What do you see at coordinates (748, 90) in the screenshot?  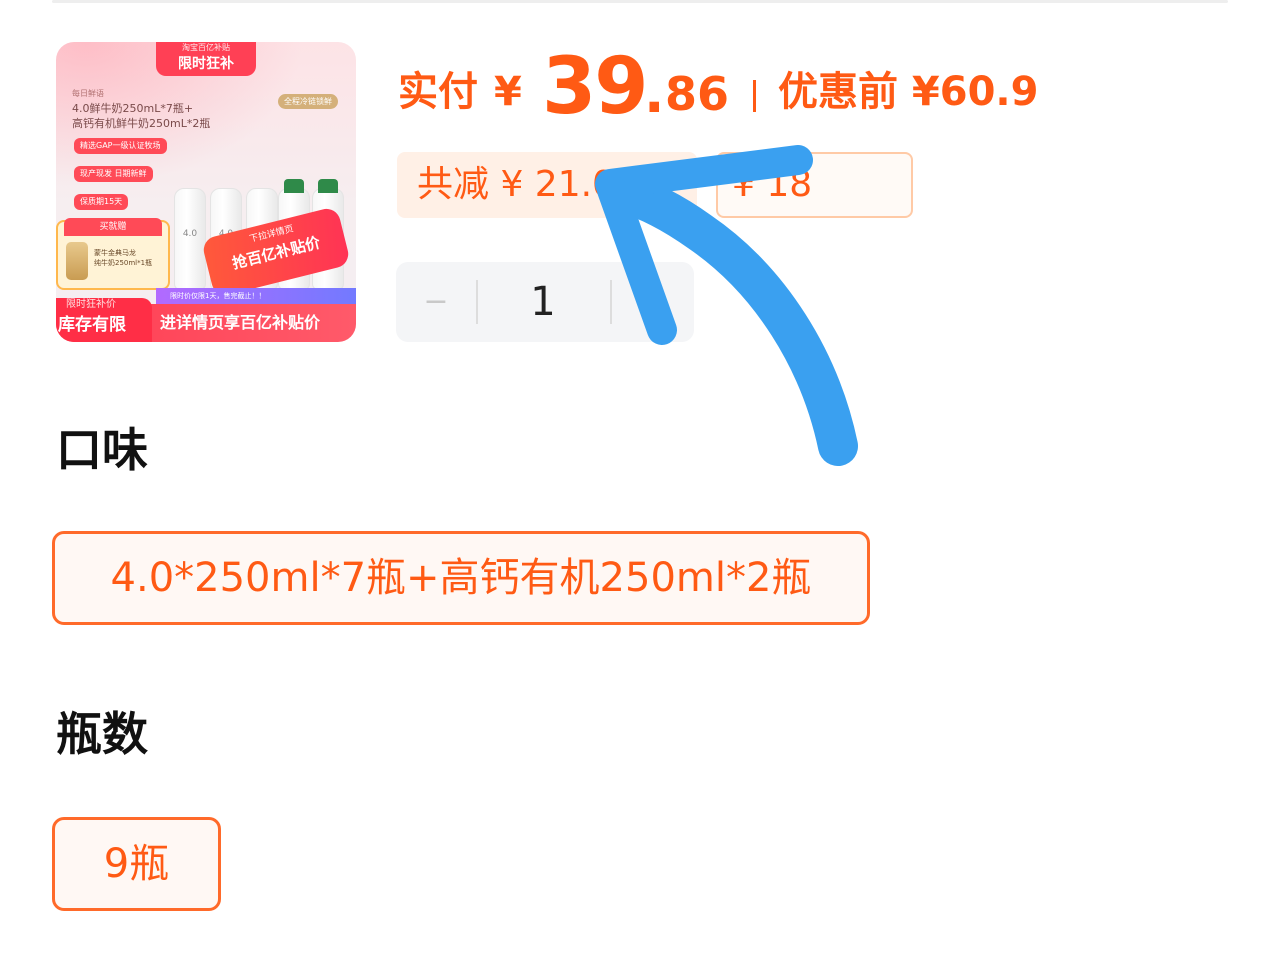 I see `price-row: 实付 ¥ 39 . 86 优惠前 ¥60.9` at bounding box center [748, 90].